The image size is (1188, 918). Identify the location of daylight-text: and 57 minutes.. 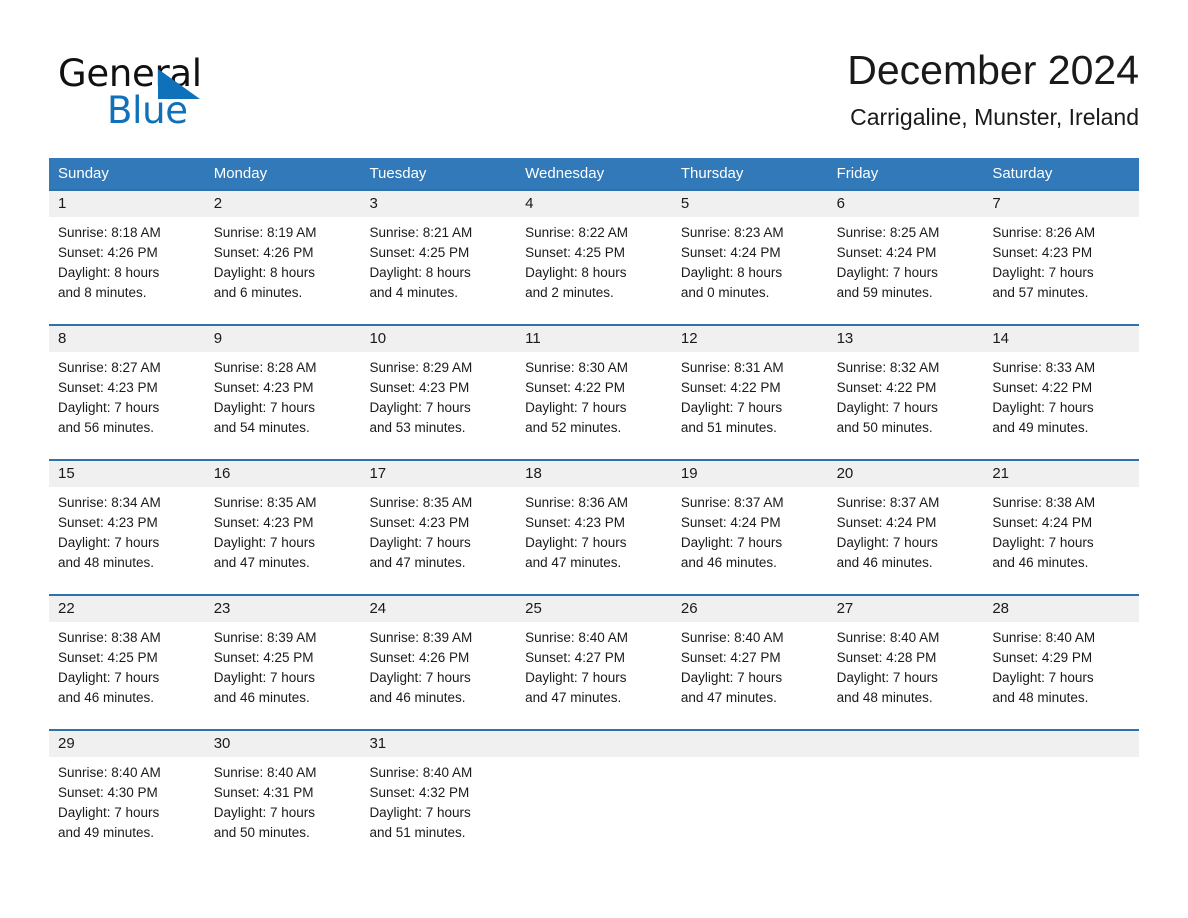
(1040, 292).